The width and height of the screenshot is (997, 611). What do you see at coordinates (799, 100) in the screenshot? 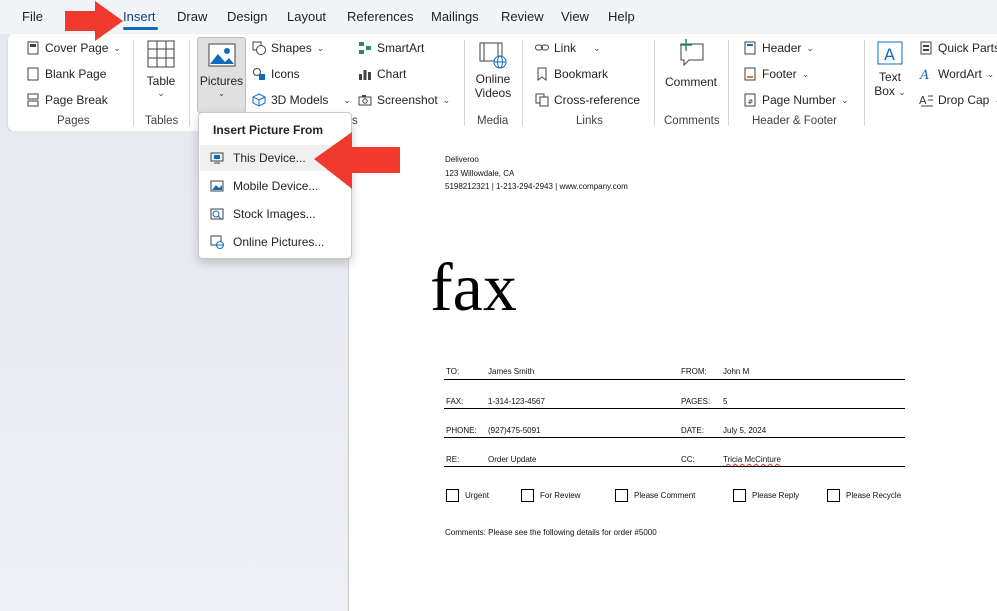
I see `page-number-label: Page Number` at bounding box center [799, 100].